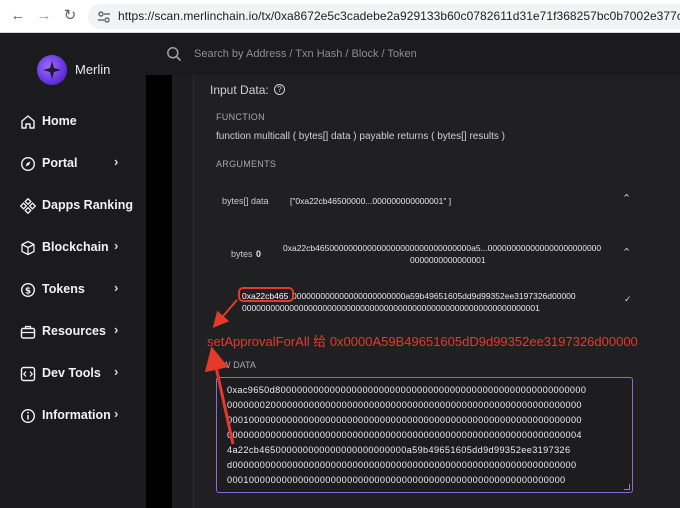 The image size is (680, 508). I want to click on sidebar-item-tokens: $ Tokens ›, so click(75, 290).